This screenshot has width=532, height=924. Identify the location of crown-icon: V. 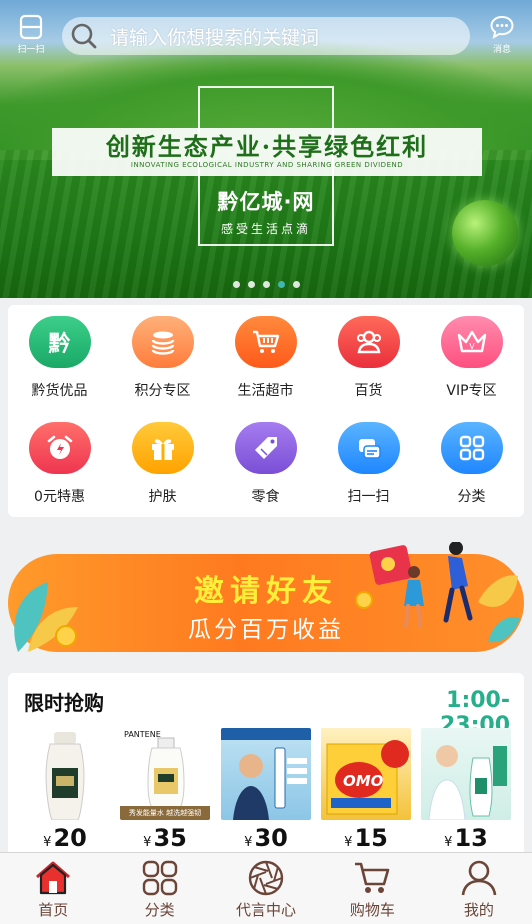
(471, 342).